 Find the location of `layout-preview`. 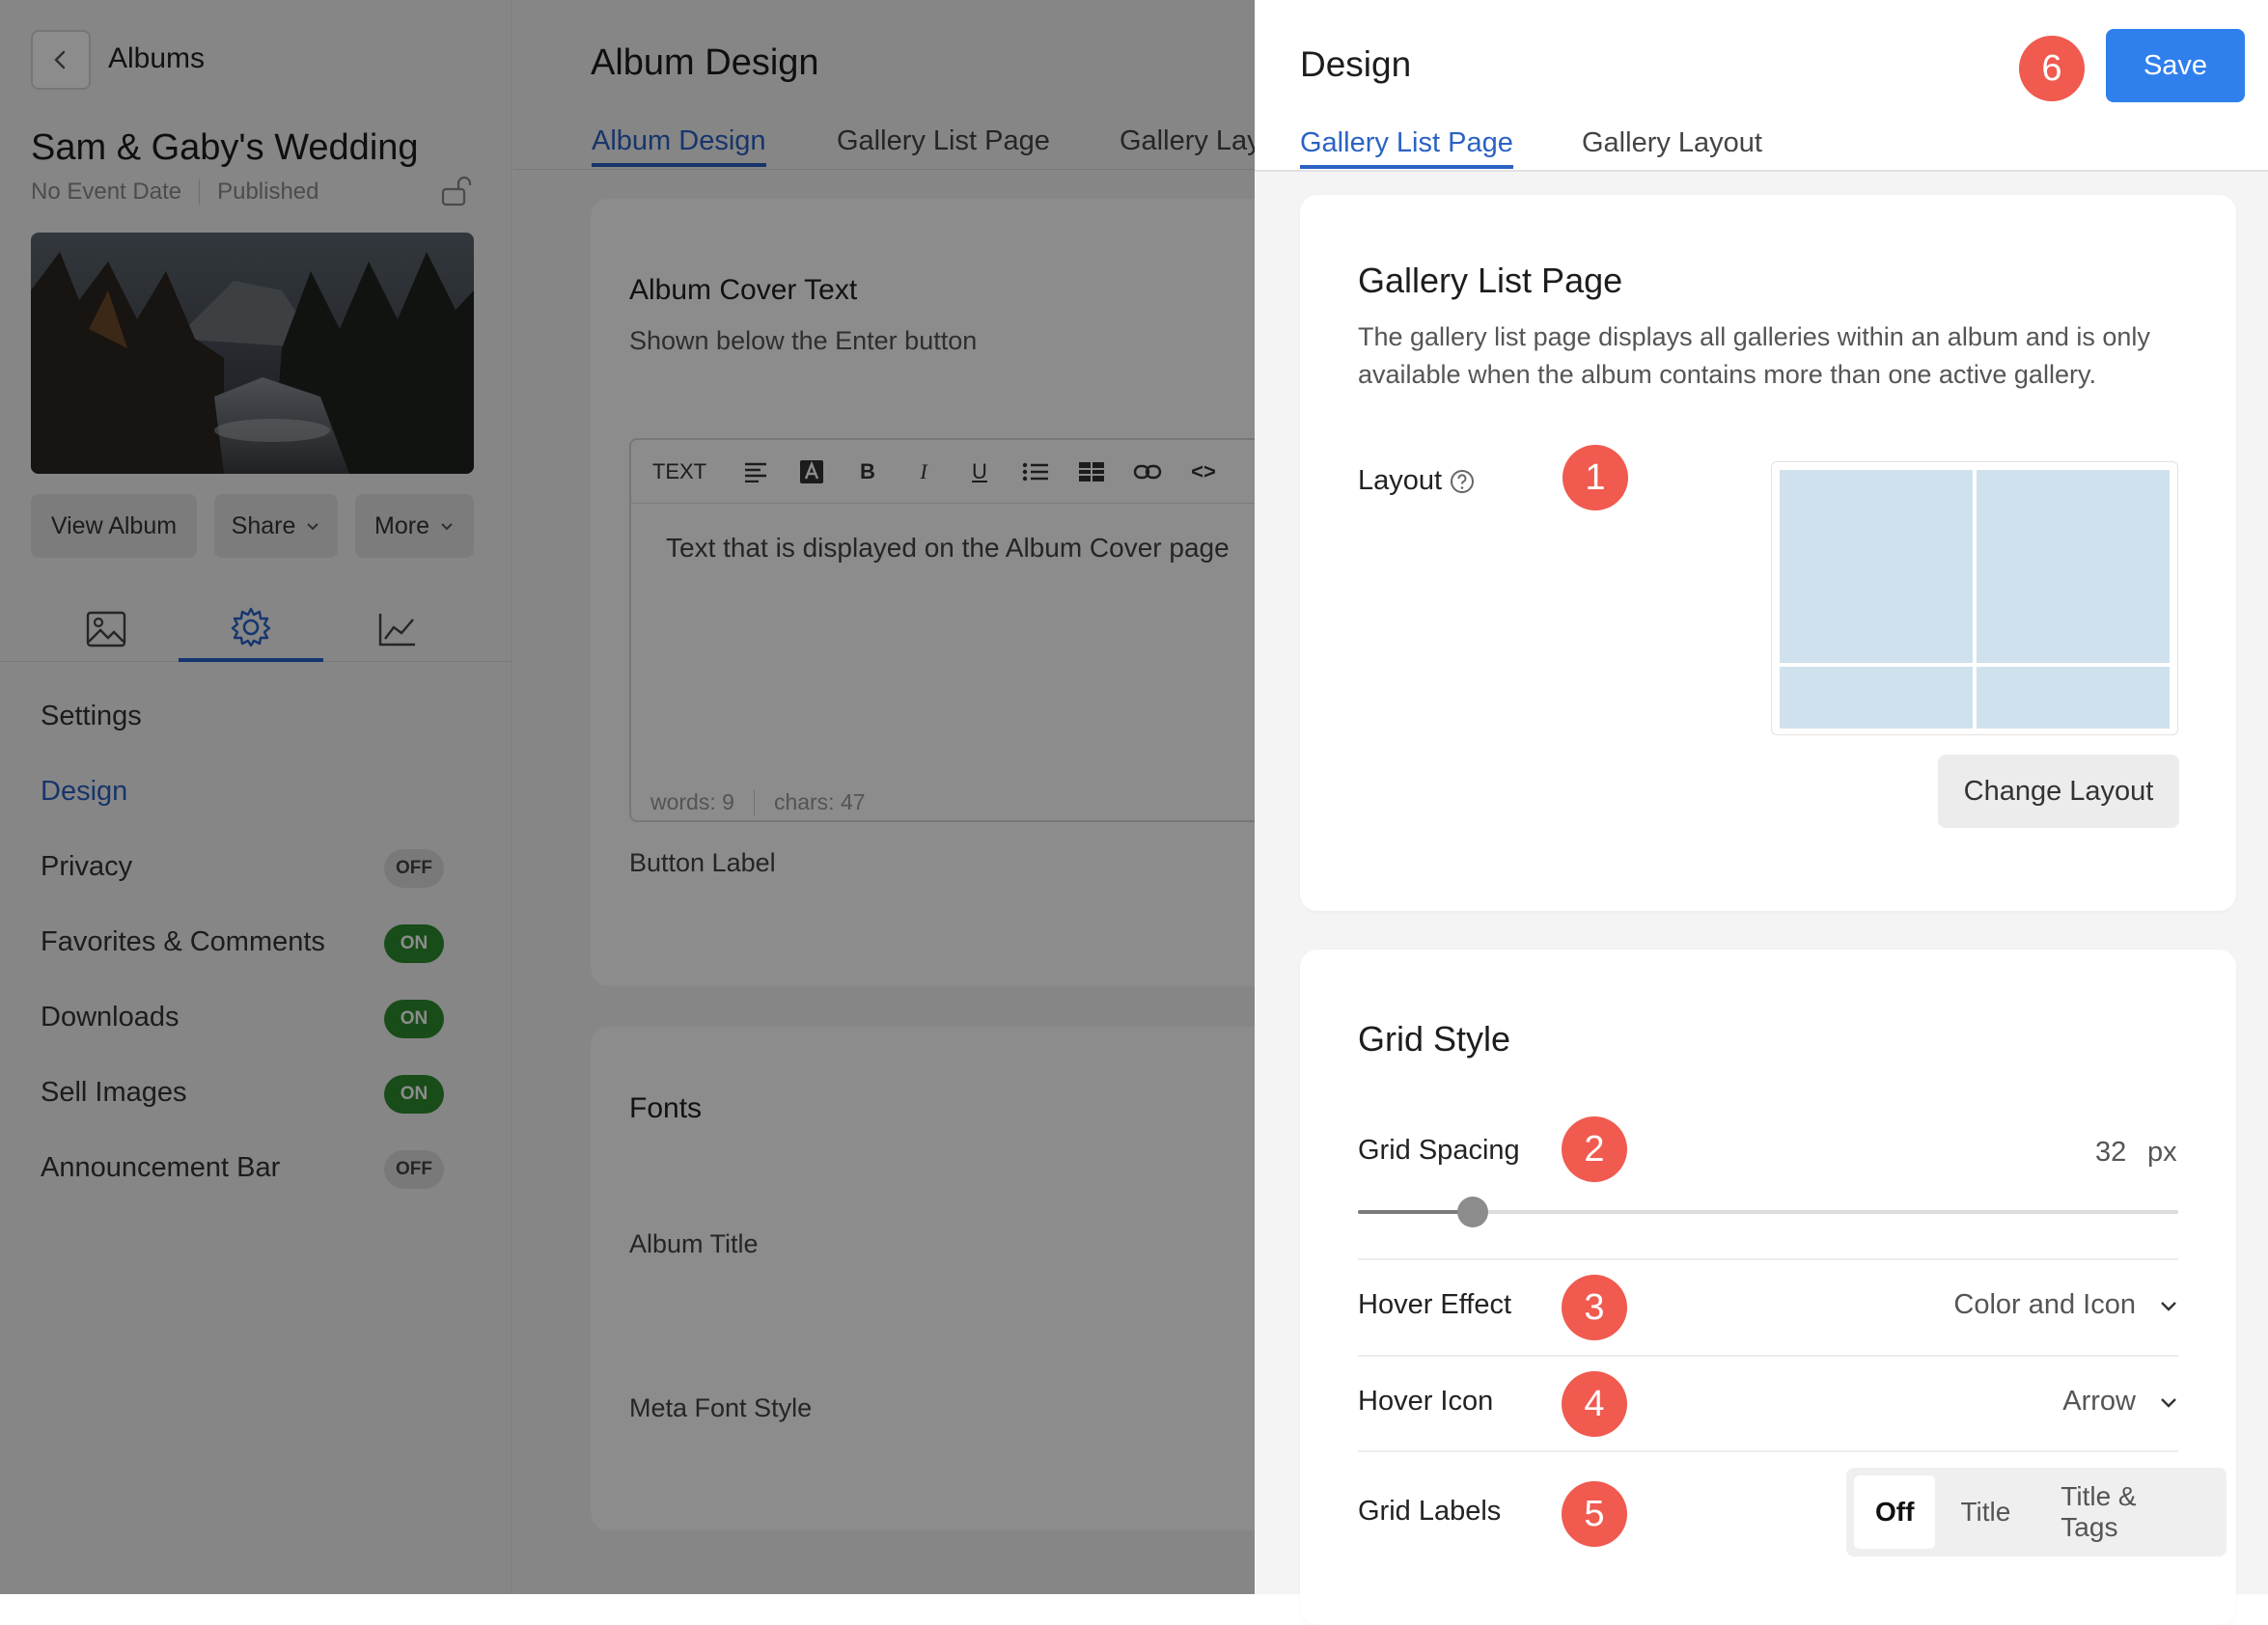

layout-preview is located at coordinates (1974, 598).